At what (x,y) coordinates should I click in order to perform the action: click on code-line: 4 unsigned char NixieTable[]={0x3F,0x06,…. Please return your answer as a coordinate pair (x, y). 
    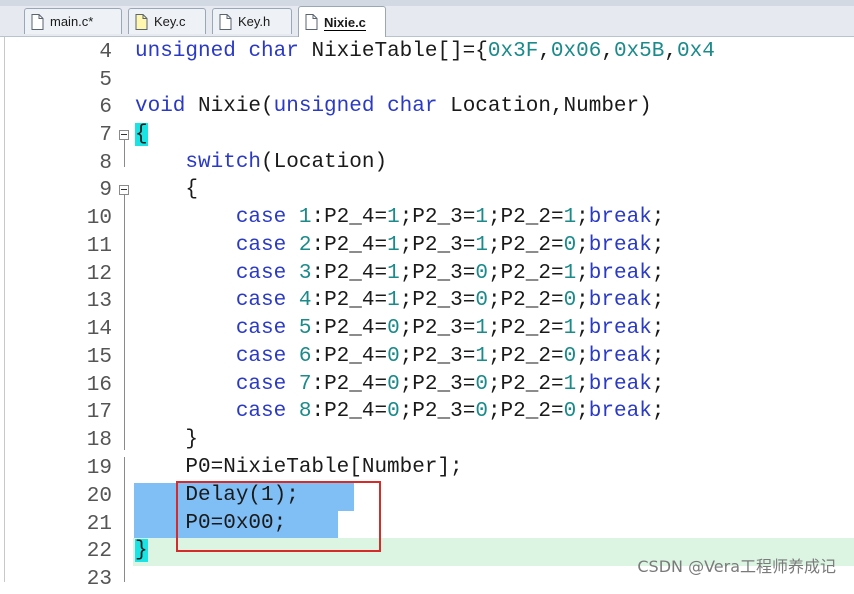
    Looking at the image, I should click on (427, 53).